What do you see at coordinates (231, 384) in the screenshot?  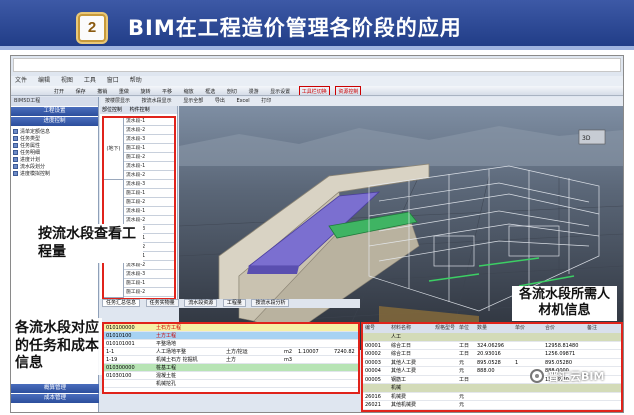 I see `task-row: 机械挖孔` at bounding box center [231, 384].